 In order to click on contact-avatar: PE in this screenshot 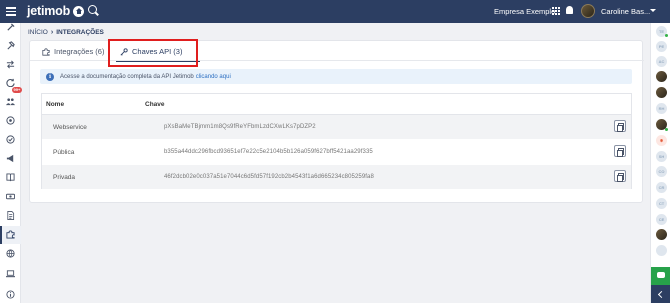, I will do `click(661, 46)`.